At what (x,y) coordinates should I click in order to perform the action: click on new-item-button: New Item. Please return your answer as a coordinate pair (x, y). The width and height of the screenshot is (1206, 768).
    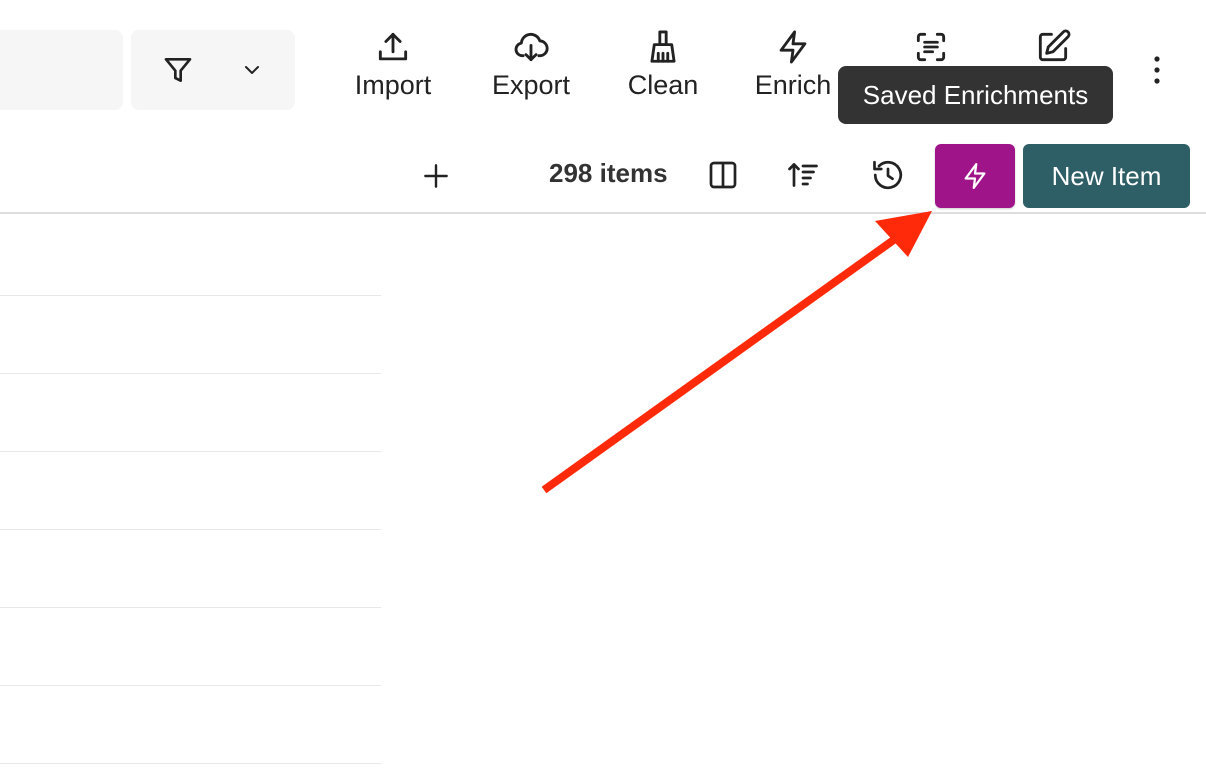
    Looking at the image, I should click on (1106, 176).